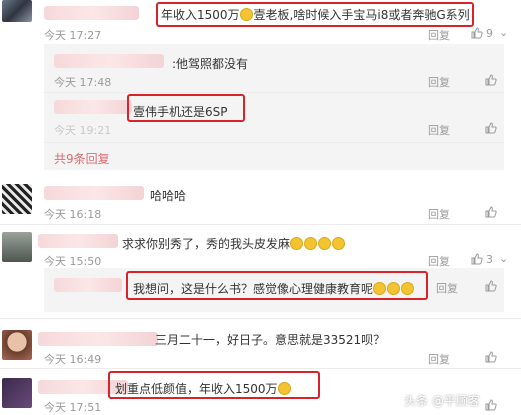  I want to click on view-more-replies-link: 共9条回复, so click(82, 158).